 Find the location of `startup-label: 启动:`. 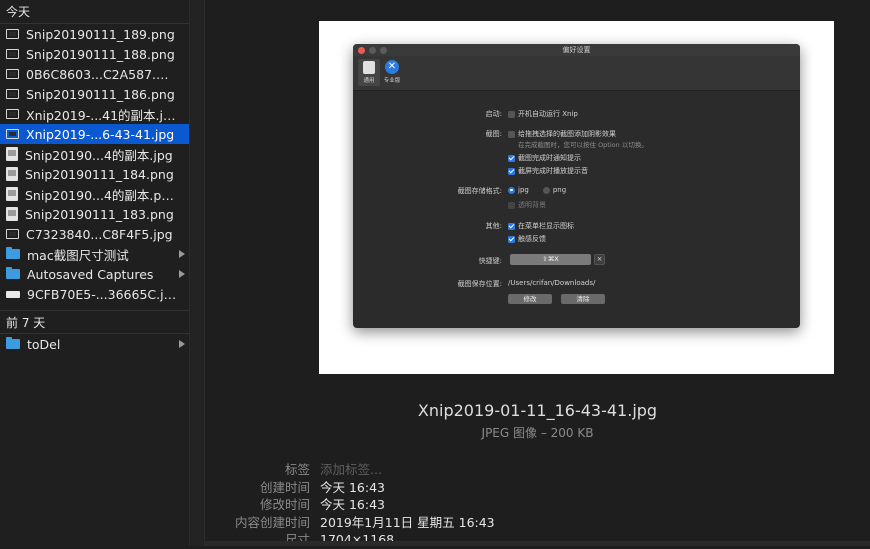

startup-label: 启动: is located at coordinates (493, 114).